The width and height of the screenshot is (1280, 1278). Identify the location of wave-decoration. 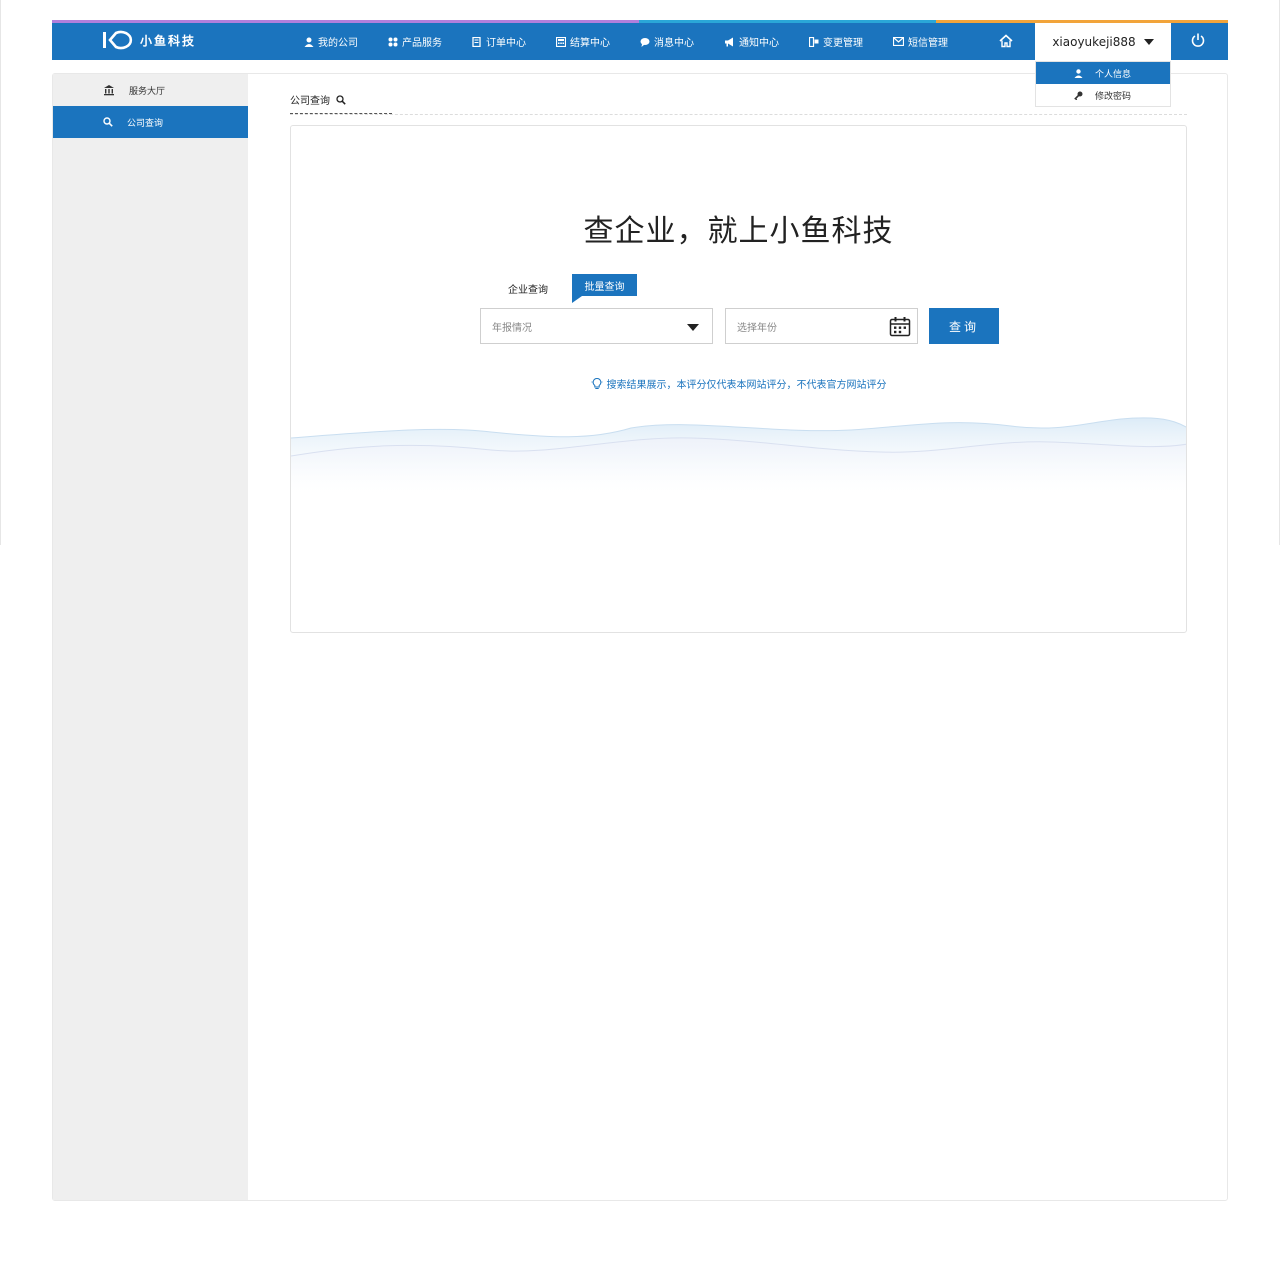
(738, 456).